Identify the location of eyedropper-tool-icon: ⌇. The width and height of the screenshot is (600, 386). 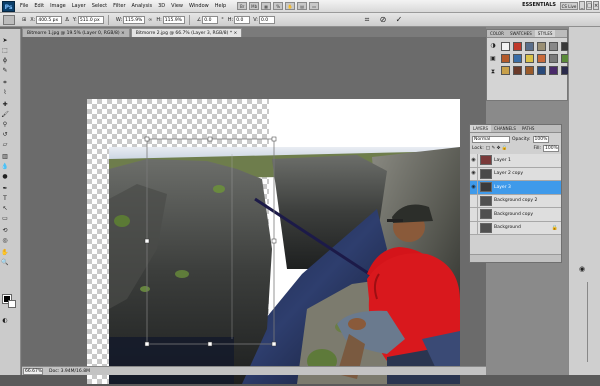
(5, 93).